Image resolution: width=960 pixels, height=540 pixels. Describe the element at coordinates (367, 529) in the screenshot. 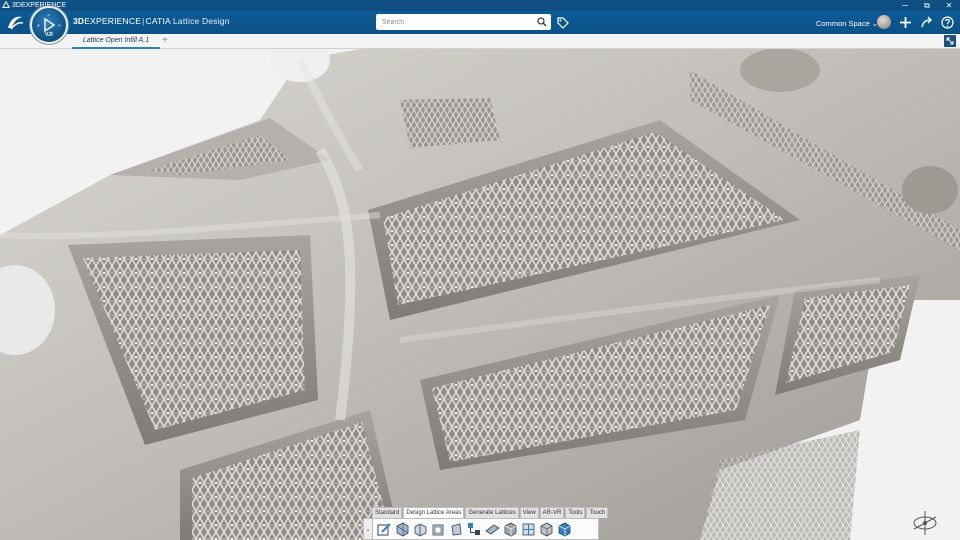

I see `action-bar-handle: ⌄` at that location.